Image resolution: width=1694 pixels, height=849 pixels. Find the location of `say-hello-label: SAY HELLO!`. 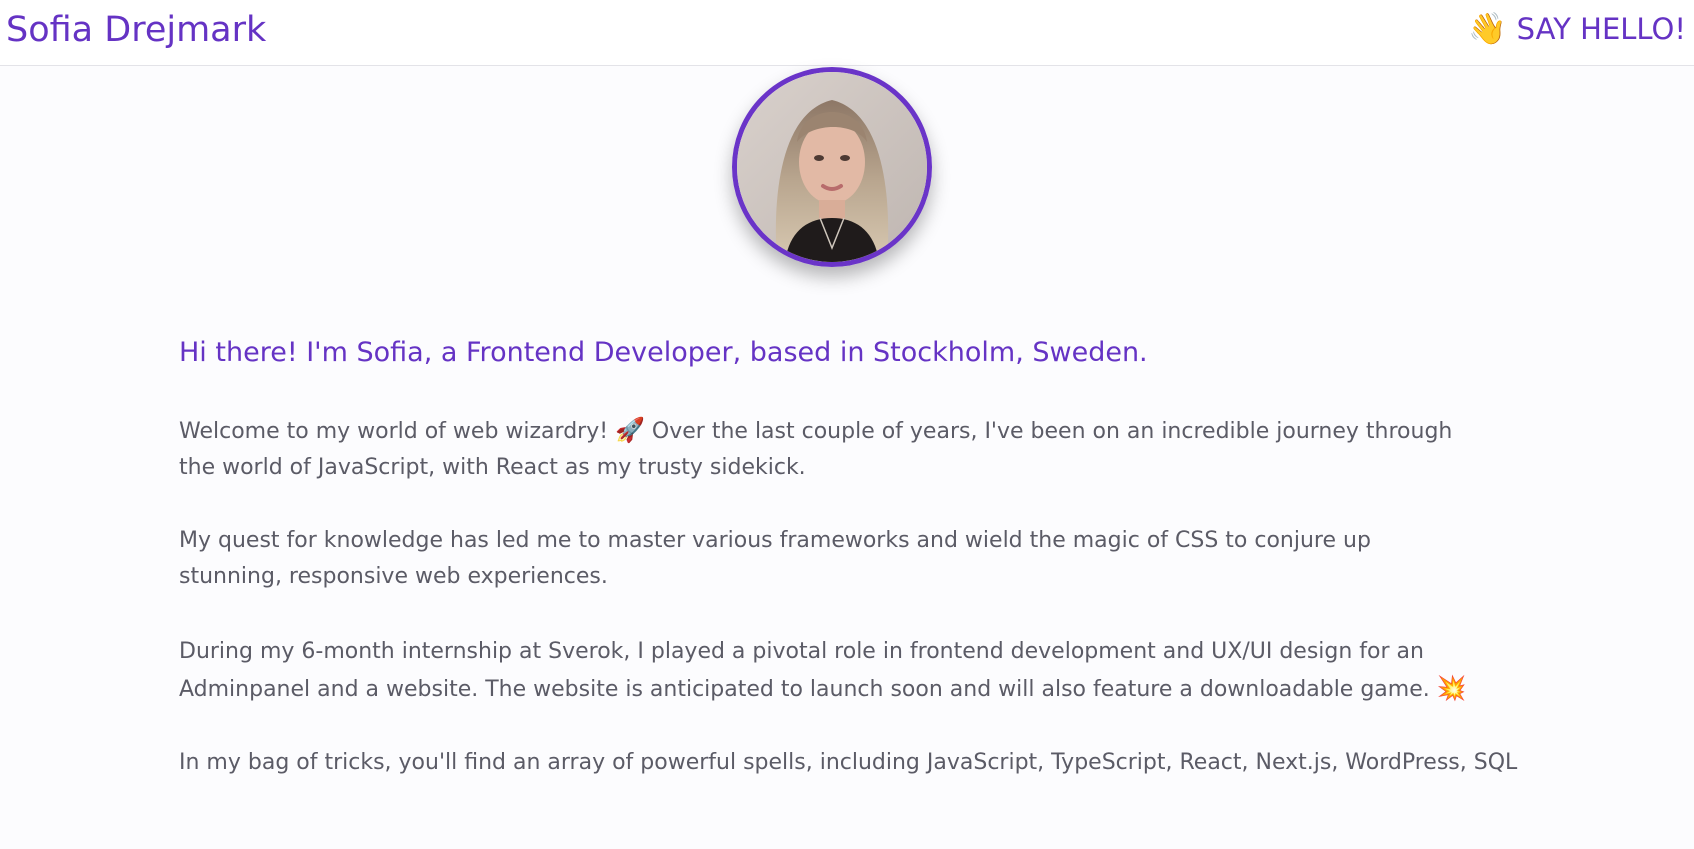

say-hello-label: SAY HELLO! is located at coordinates (1601, 29).